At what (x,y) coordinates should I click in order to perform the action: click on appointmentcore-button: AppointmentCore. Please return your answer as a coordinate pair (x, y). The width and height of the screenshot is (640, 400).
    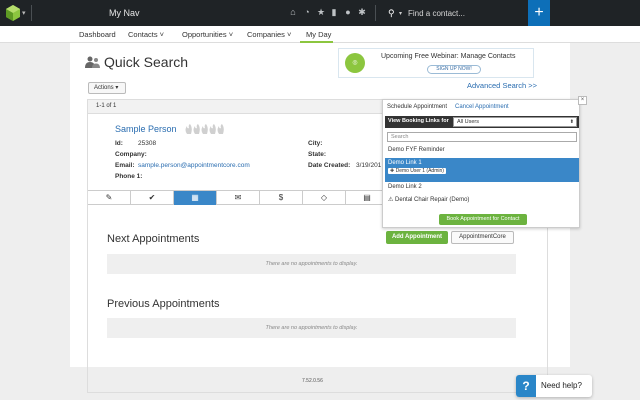
    Looking at the image, I should click on (482, 237).